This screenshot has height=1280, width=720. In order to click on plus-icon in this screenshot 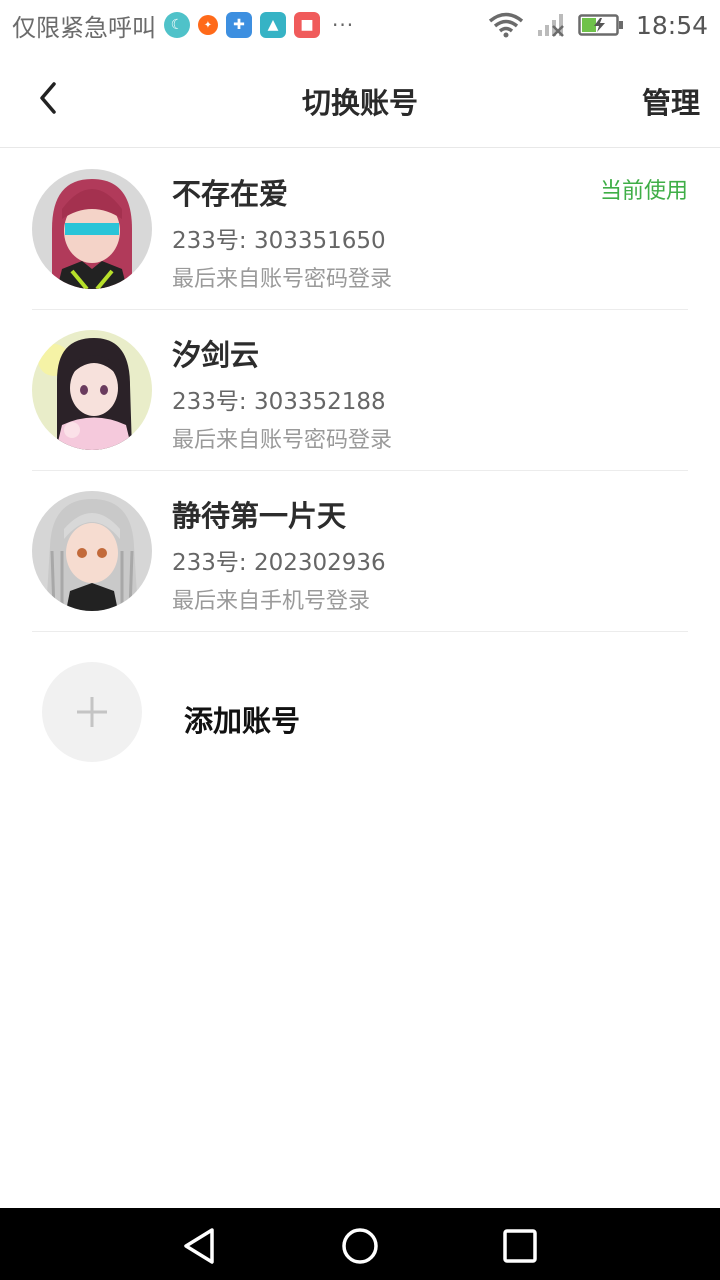, I will do `click(92, 712)`.